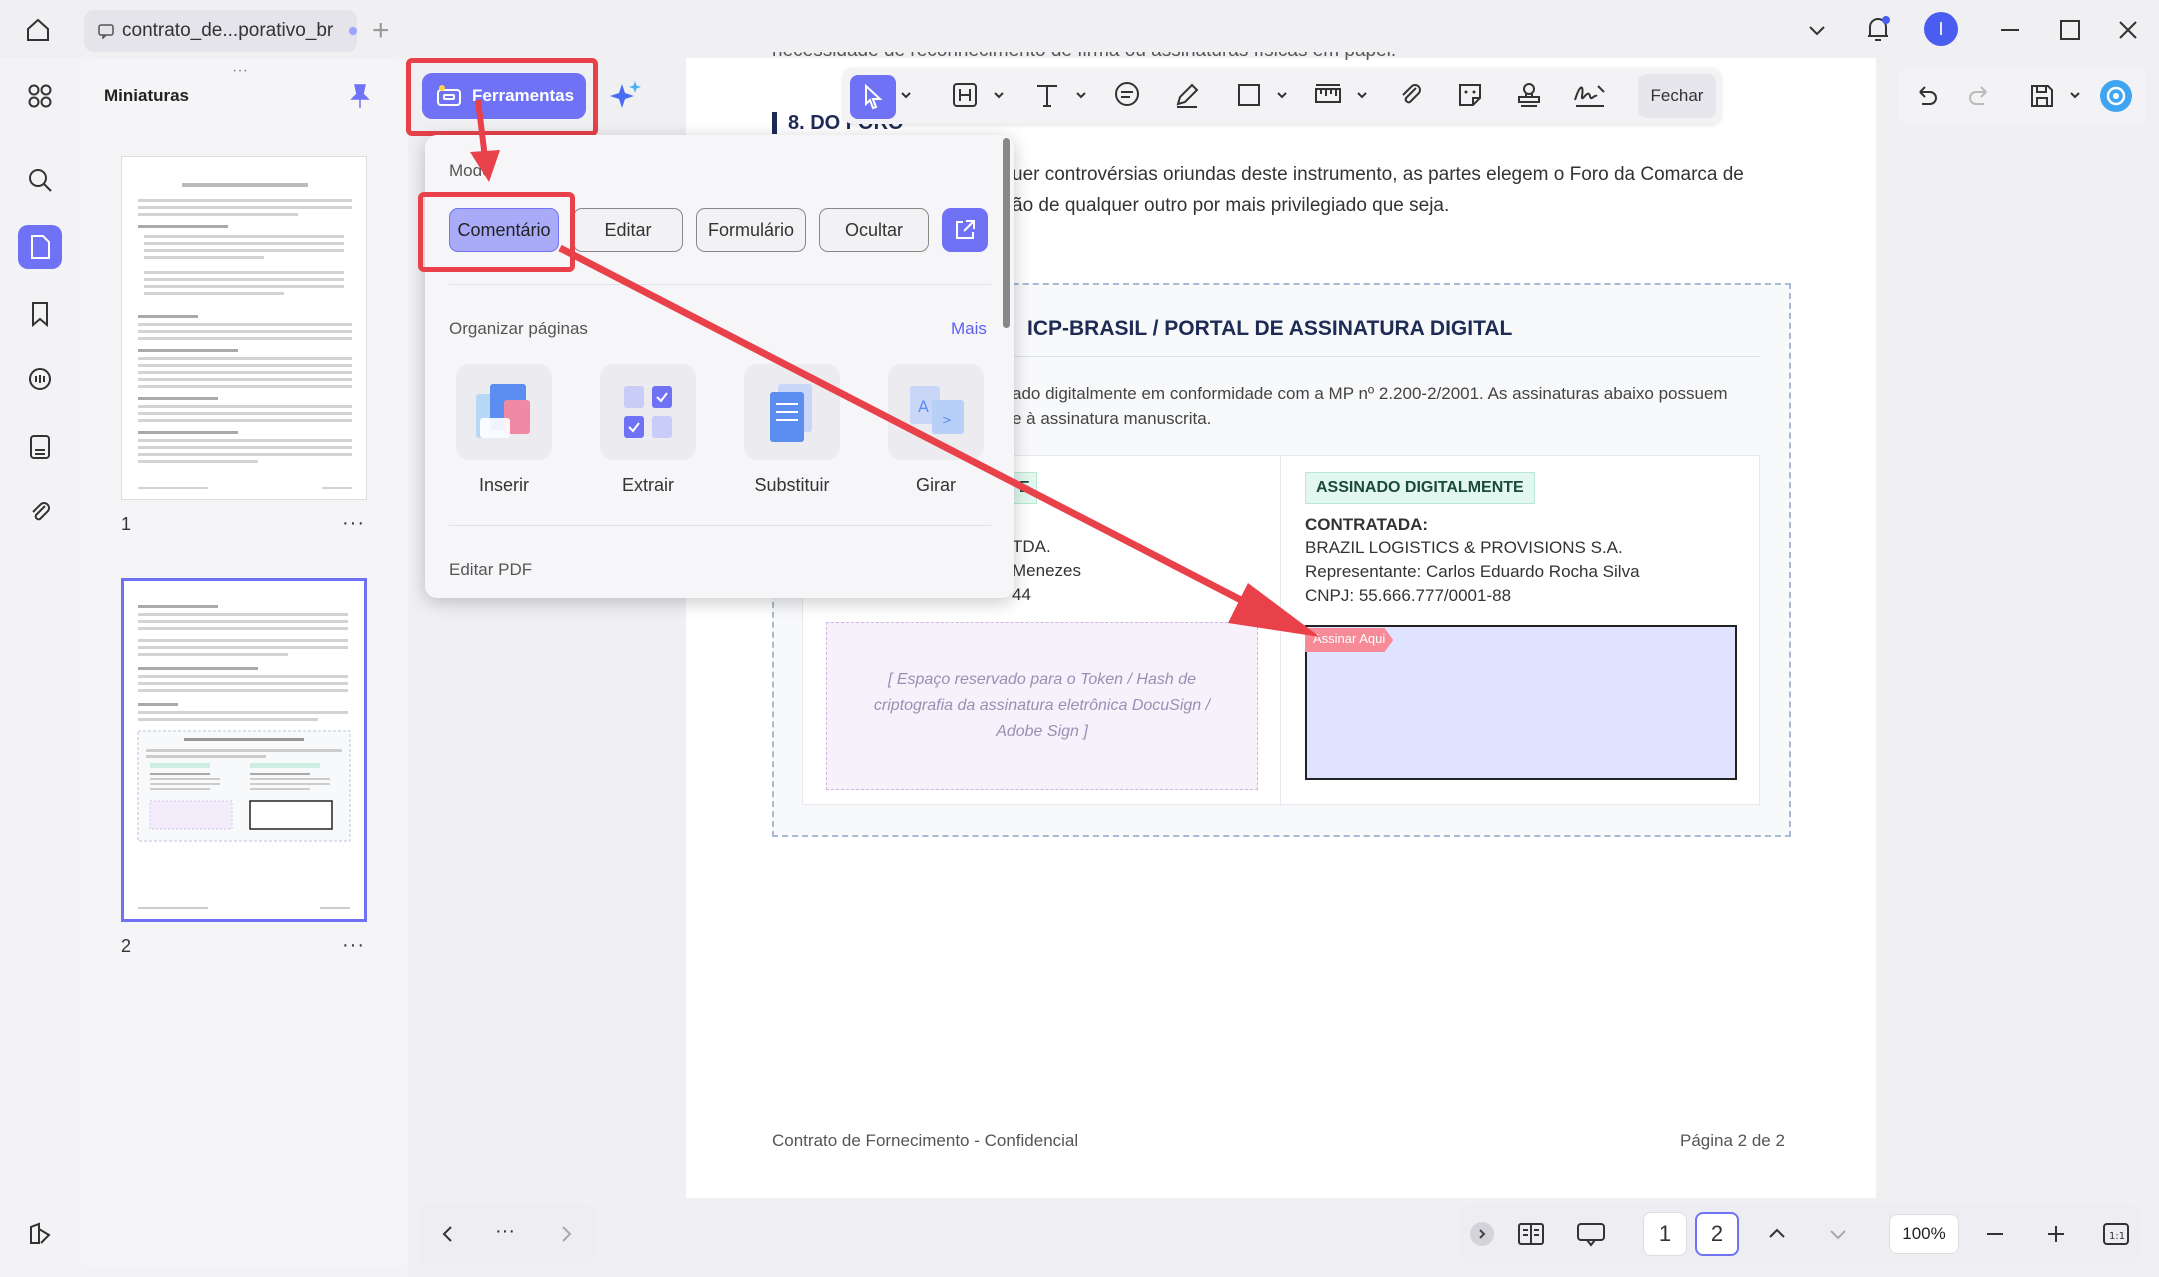 This screenshot has height=1277, width=2159. What do you see at coordinates (874, 230) in the screenshot?
I see `mode-hide-button: Ocultar` at bounding box center [874, 230].